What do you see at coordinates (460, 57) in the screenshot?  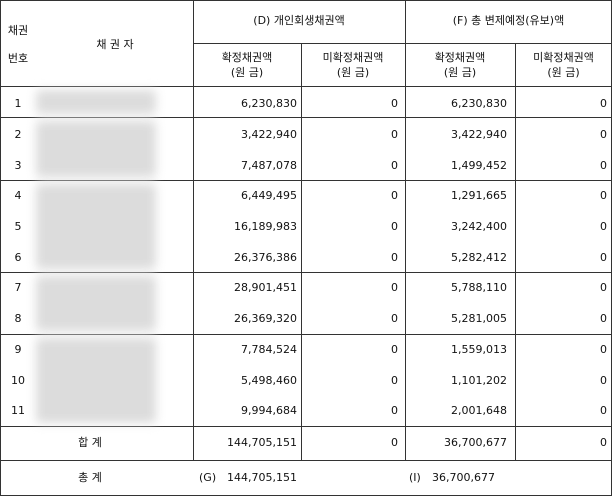 I see `header-f-confirmed: 확정채권액` at bounding box center [460, 57].